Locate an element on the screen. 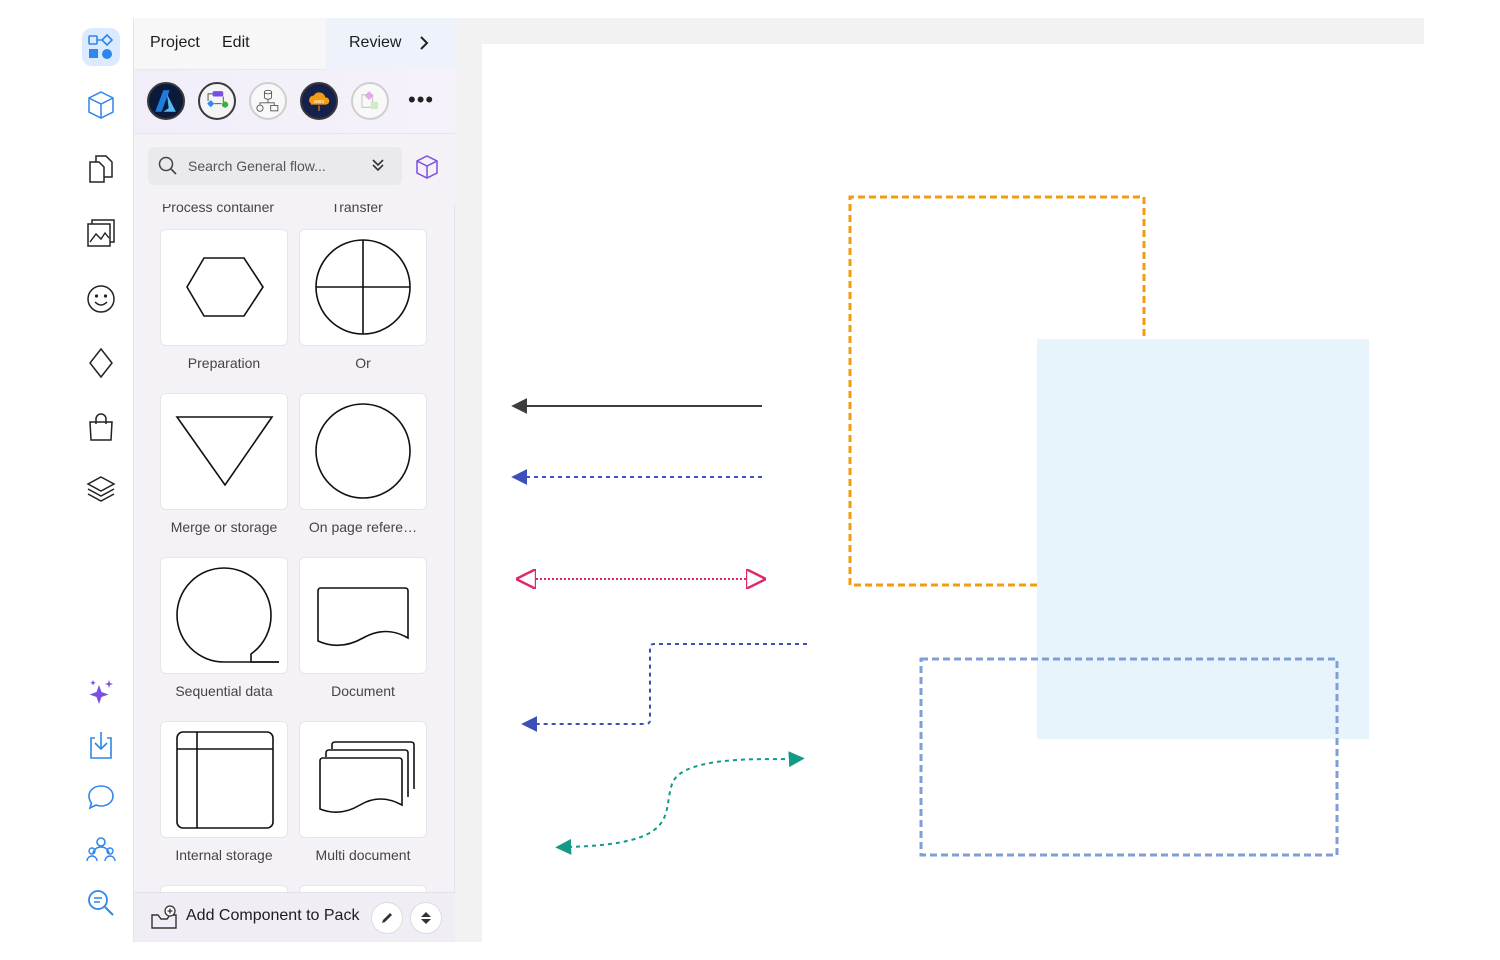 The image size is (1500, 960). image-icon is located at coordinates (101, 233).